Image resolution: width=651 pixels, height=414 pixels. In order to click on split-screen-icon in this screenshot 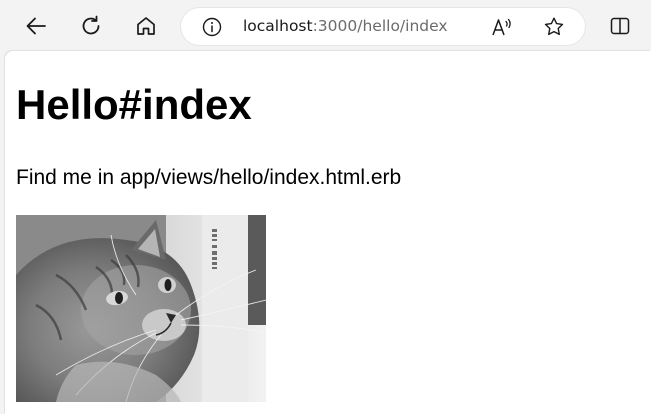, I will do `click(620, 26)`.